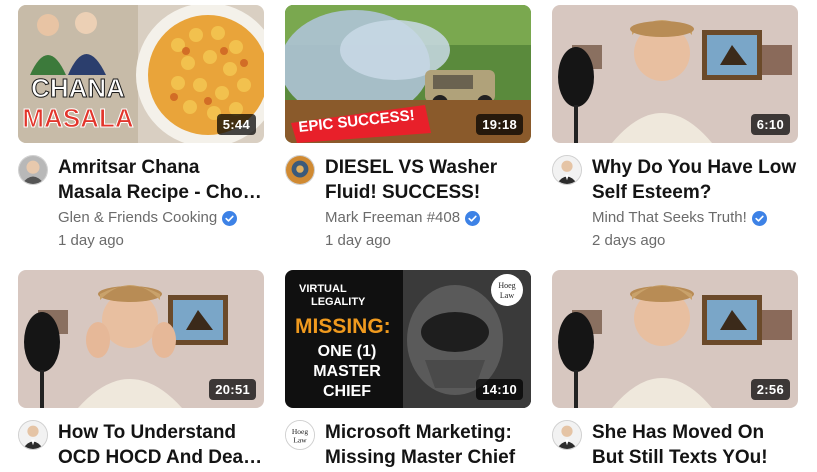 This screenshot has height=472, width=817. Describe the element at coordinates (347, 391) in the screenshot. I see `svg-text: CHIEF` at that location.